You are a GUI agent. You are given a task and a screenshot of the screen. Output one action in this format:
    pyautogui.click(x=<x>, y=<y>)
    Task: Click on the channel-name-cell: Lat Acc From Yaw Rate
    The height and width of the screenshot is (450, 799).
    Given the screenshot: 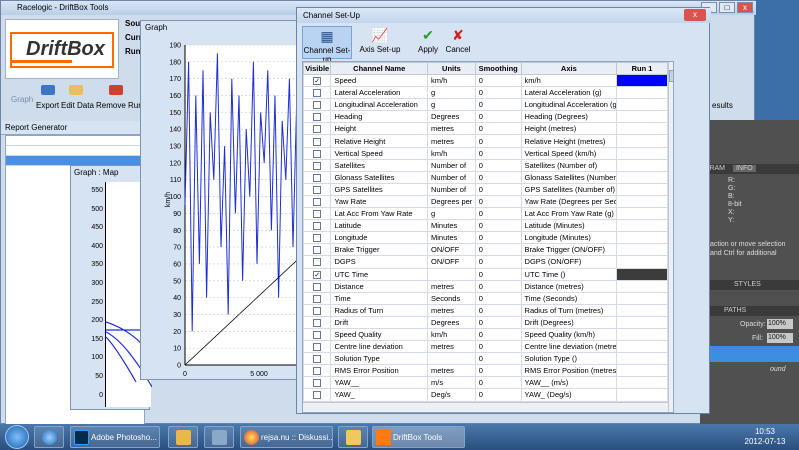 What is the action you would take?
    pyautogui.click(x=379, y=214)
    